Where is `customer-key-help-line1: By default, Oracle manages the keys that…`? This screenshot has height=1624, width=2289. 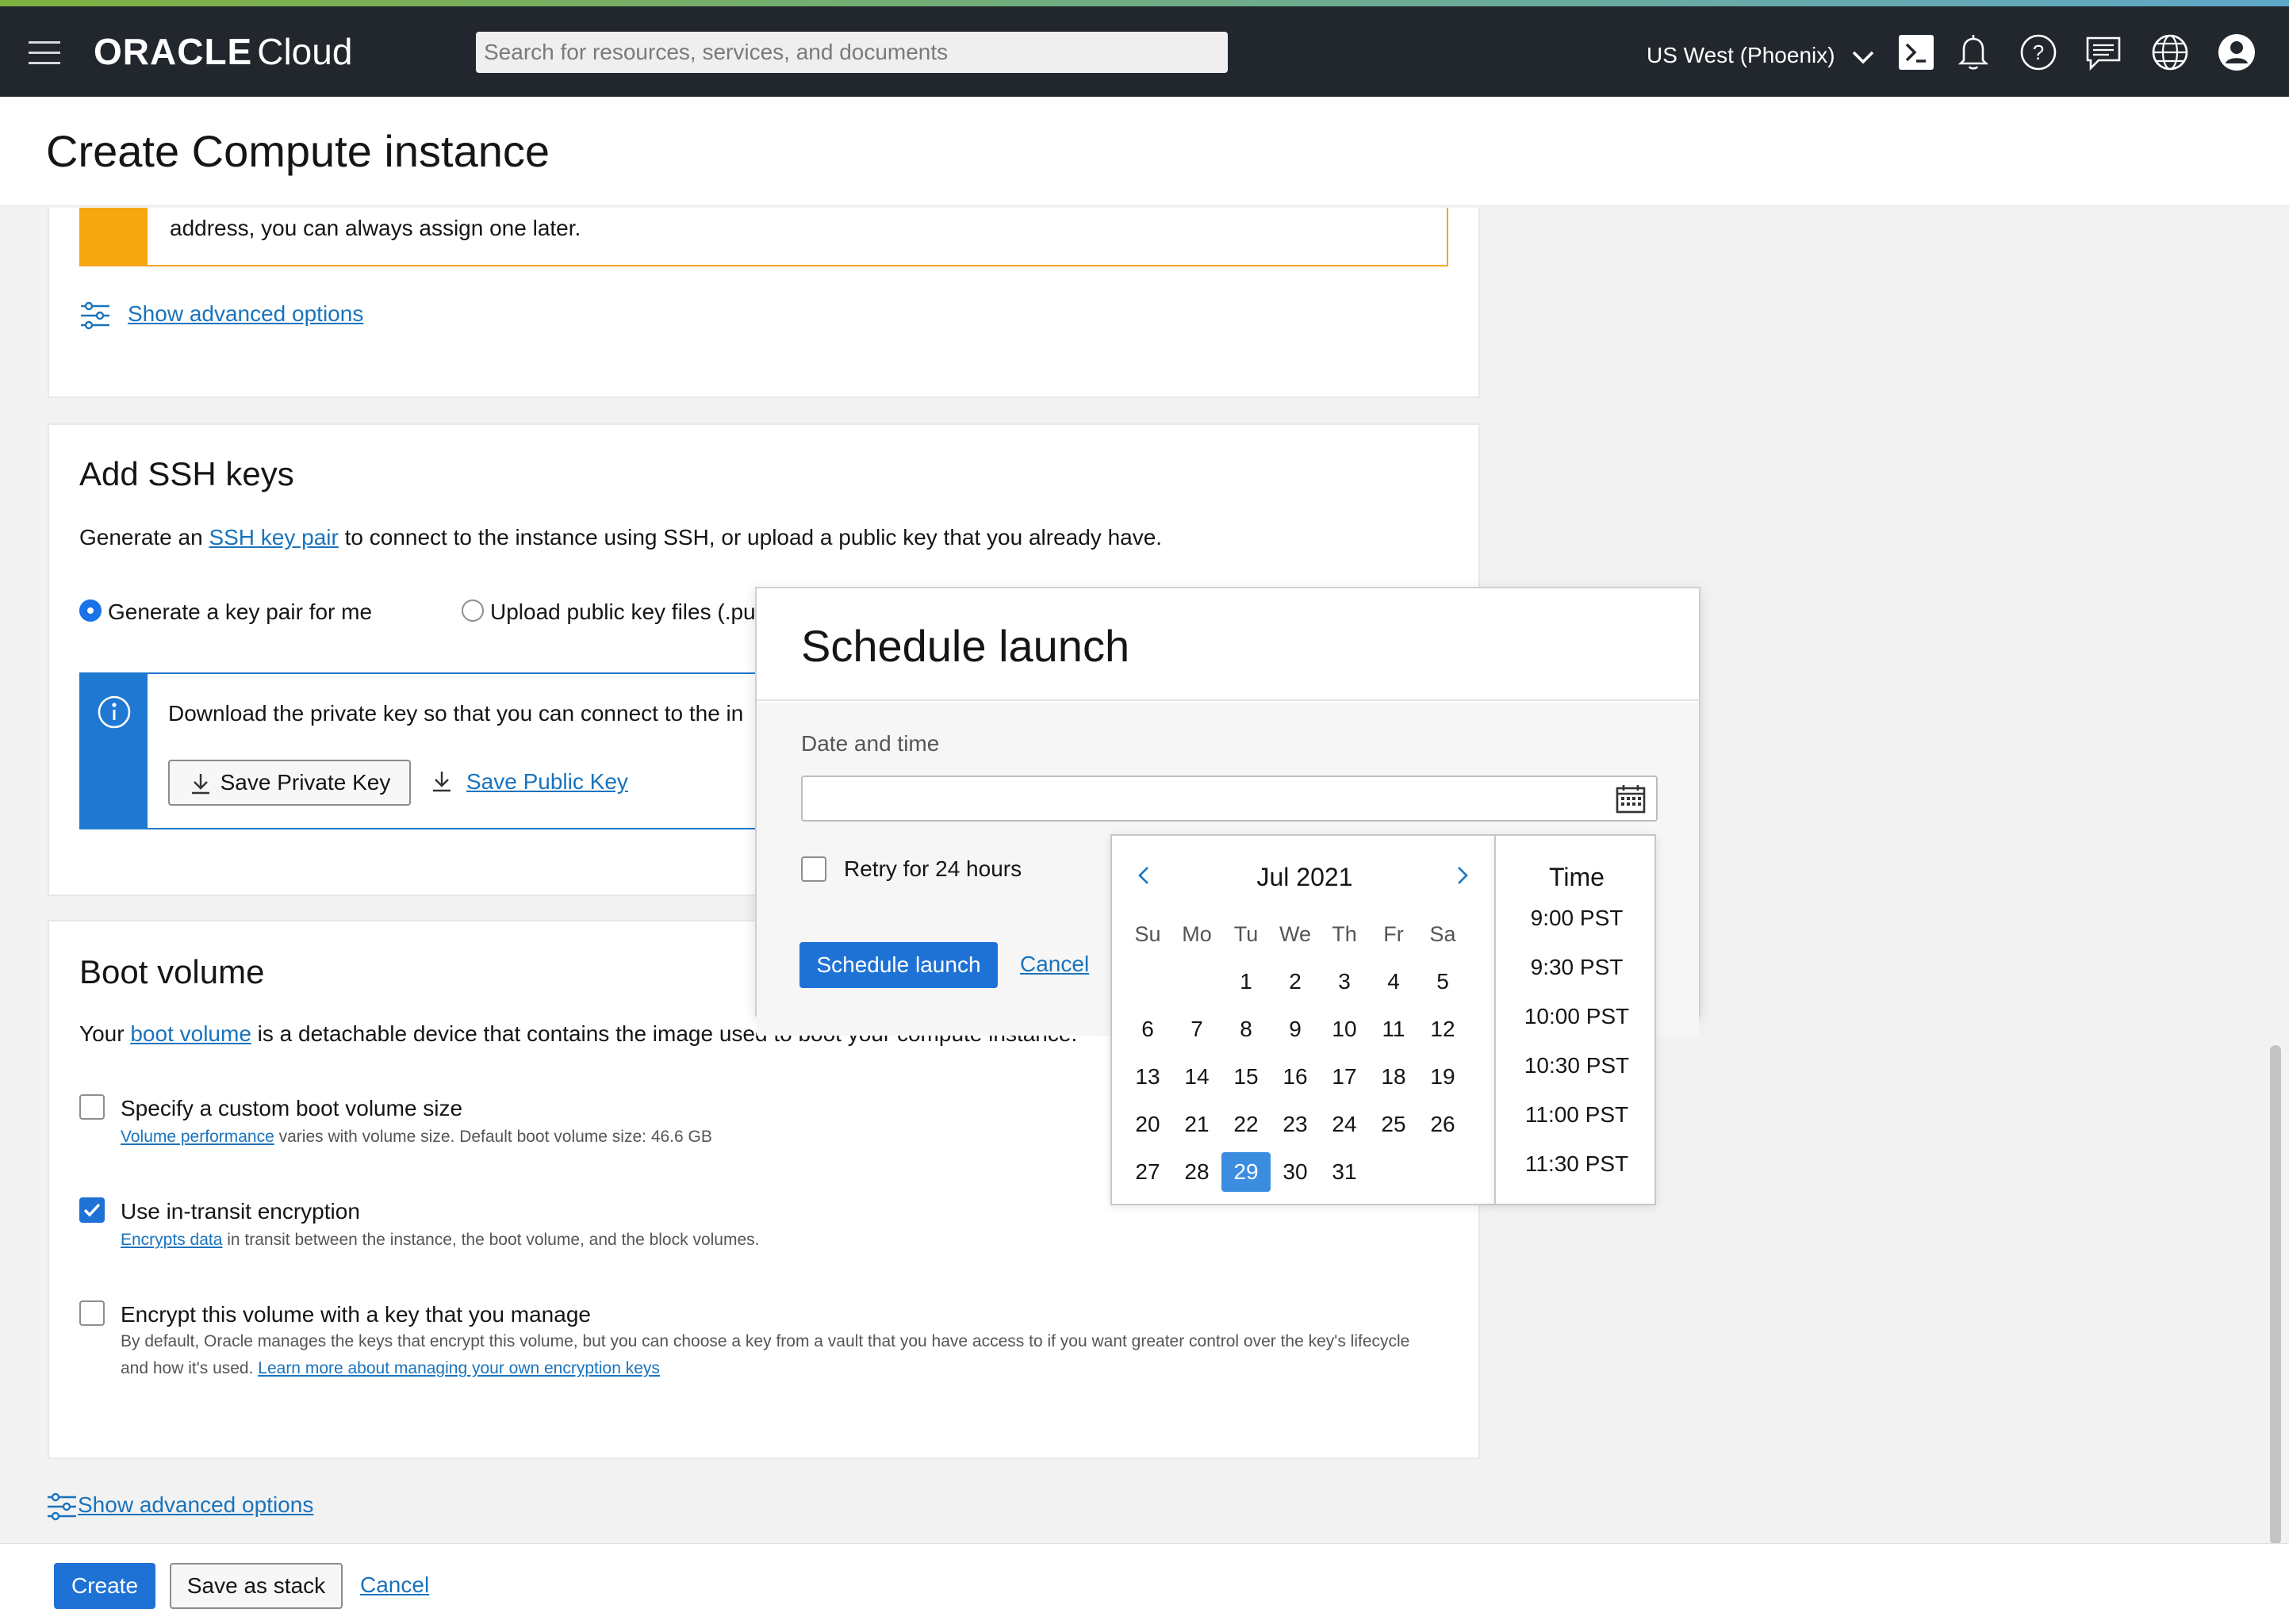 customer-key-help-line1: By default, Oracle manages the keys that… is located at coordinates (765, 1341).